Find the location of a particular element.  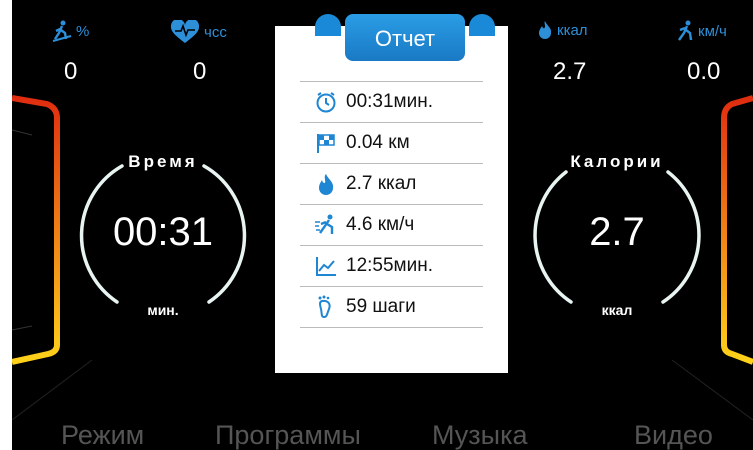

calorie-flame-icon is located at coordinates (545, 30).